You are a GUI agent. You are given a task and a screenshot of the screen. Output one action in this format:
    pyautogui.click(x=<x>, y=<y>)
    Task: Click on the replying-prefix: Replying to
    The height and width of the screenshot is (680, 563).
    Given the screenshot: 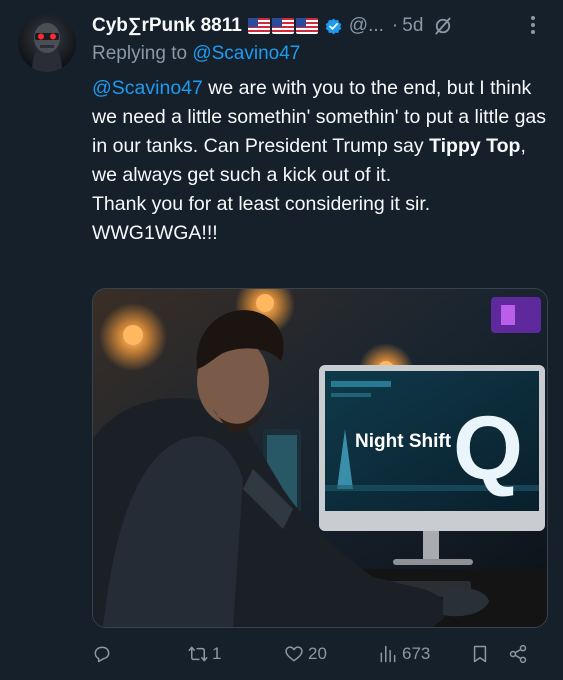 What is the action you would take?
    pyautogui.click(x=142, y=53)
    